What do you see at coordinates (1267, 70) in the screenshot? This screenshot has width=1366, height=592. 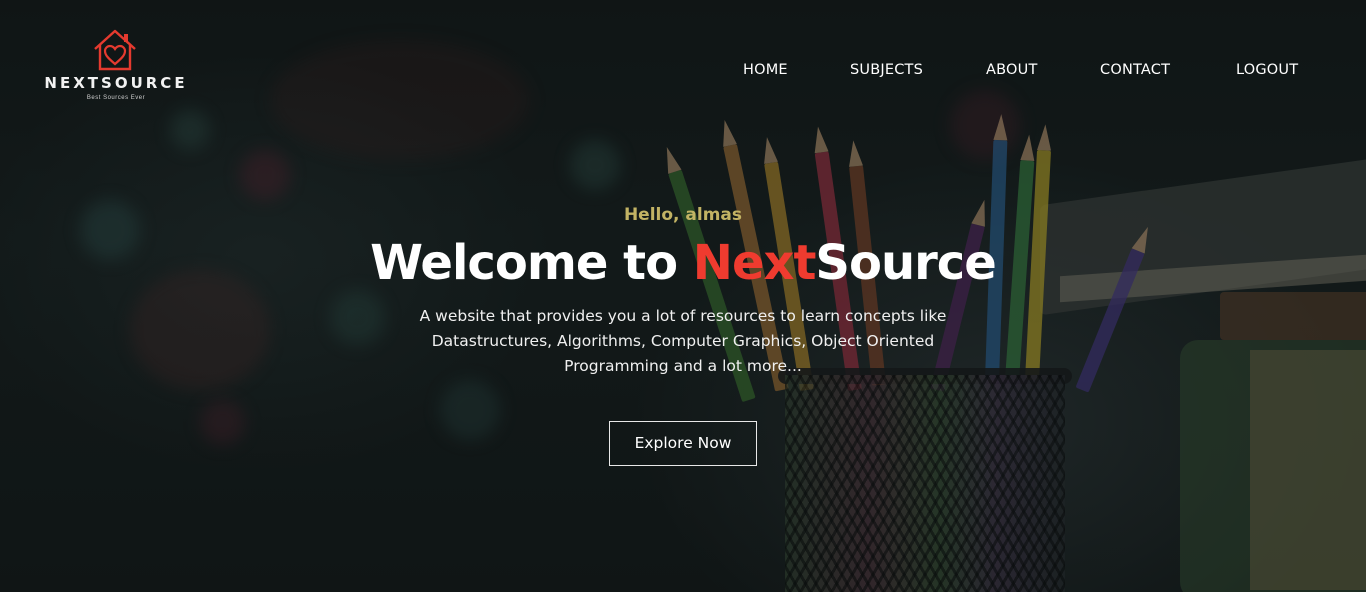 I see `nav-logout-link: LOGOUT` at bounding box center [1267, 70].